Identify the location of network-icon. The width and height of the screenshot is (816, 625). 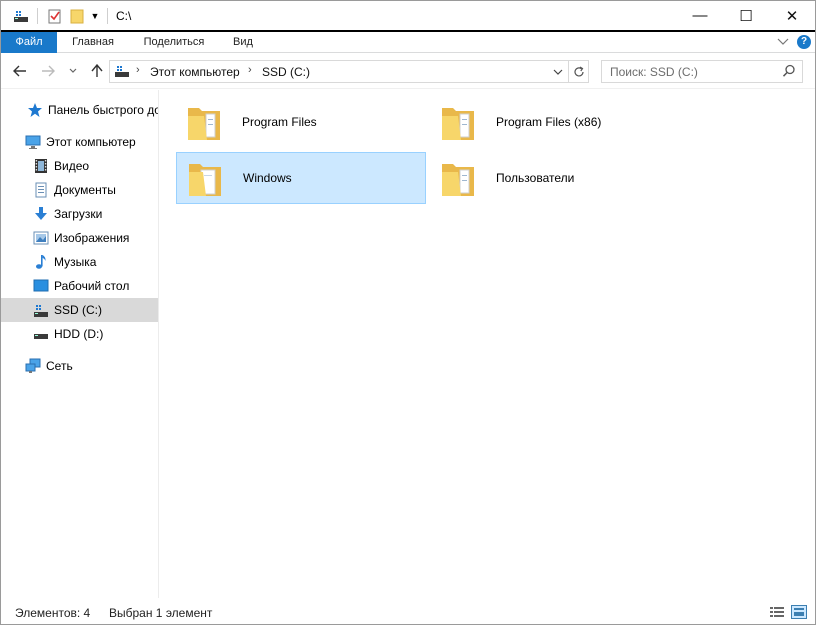
(33, 366).